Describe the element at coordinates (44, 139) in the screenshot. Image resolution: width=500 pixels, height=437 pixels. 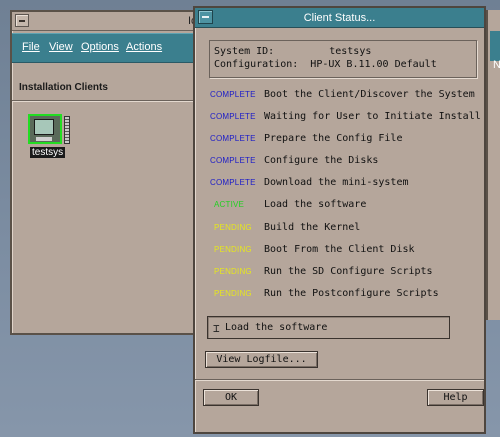
I see `computer-base` at that location.